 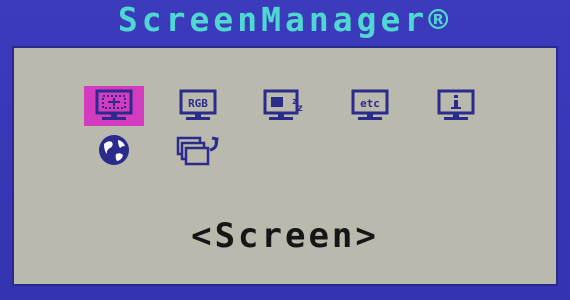 I want to click on sleep-monitor-icon: z z, so click(x=283, y=104).